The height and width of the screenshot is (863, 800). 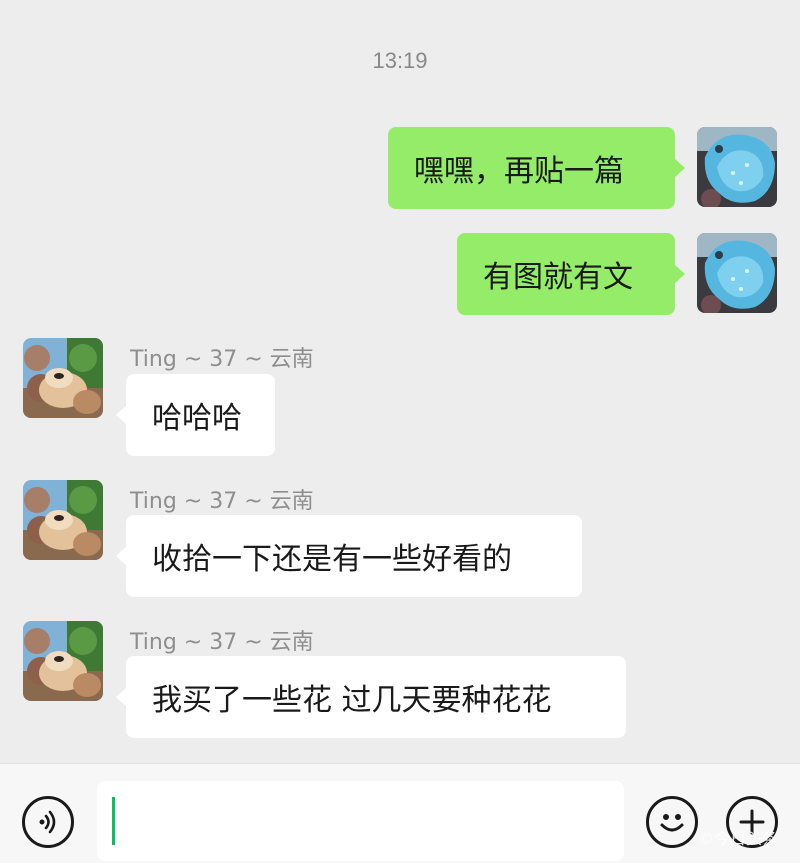 I want to click on incoming-message-bubble: 收拾一下还是有一些好看的, so click(x=349, y=556).